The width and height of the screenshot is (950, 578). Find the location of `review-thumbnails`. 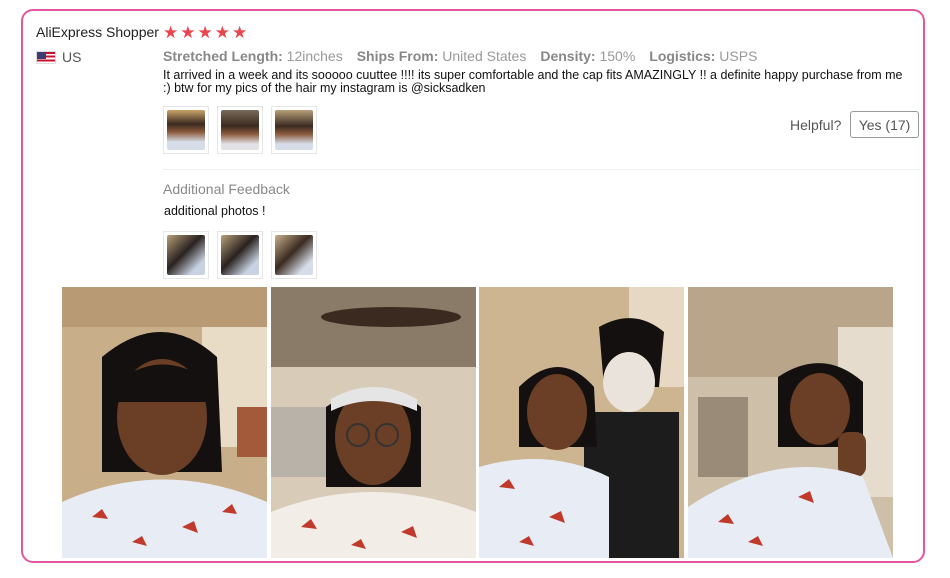

review-thumbnails is located at coordinates (240, 130).